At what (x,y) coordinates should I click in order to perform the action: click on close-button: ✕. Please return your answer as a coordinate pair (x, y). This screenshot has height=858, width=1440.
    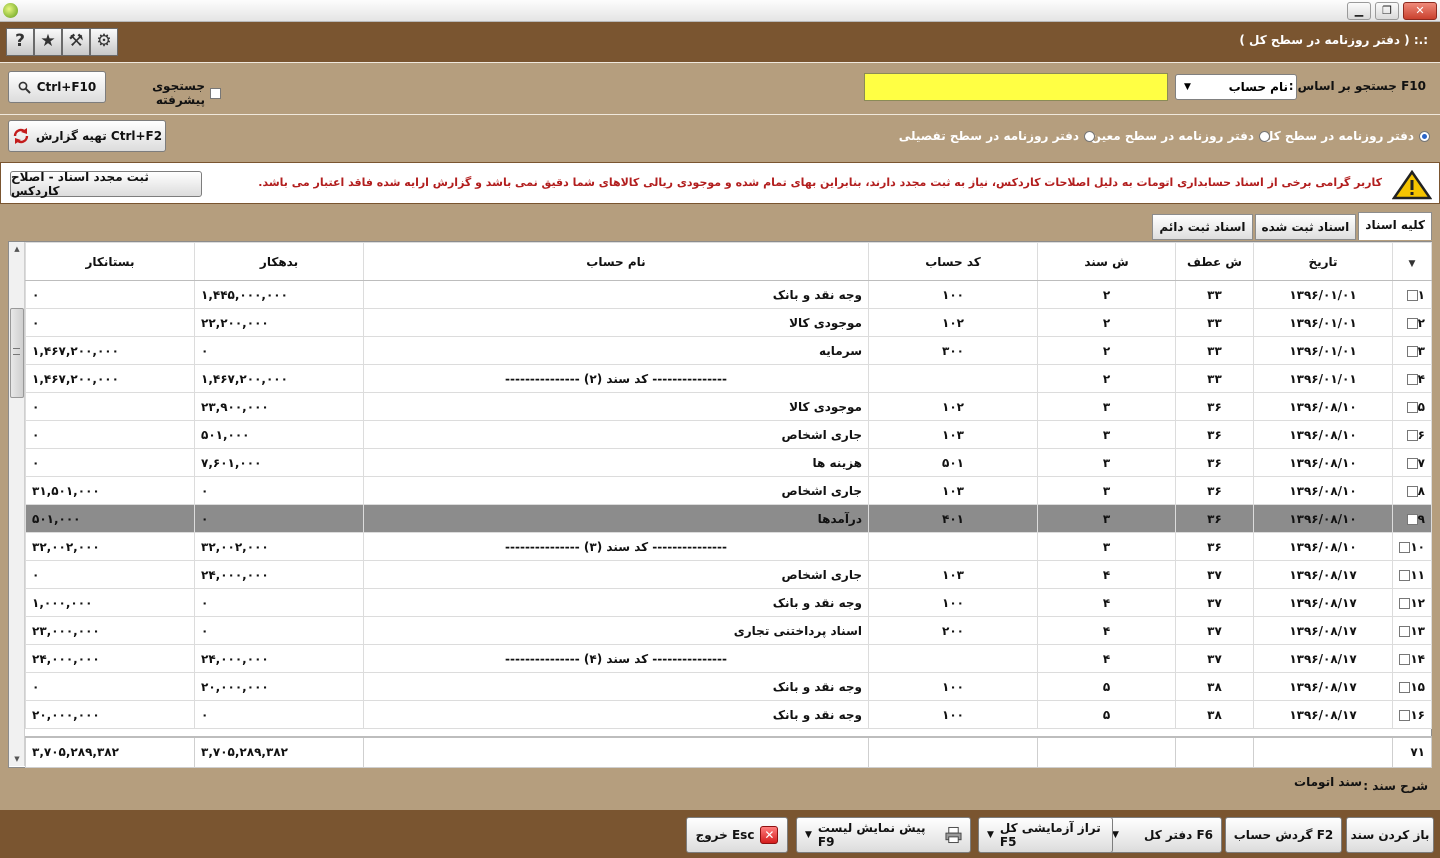
    Looking at the image, I should click on (1420, 11).